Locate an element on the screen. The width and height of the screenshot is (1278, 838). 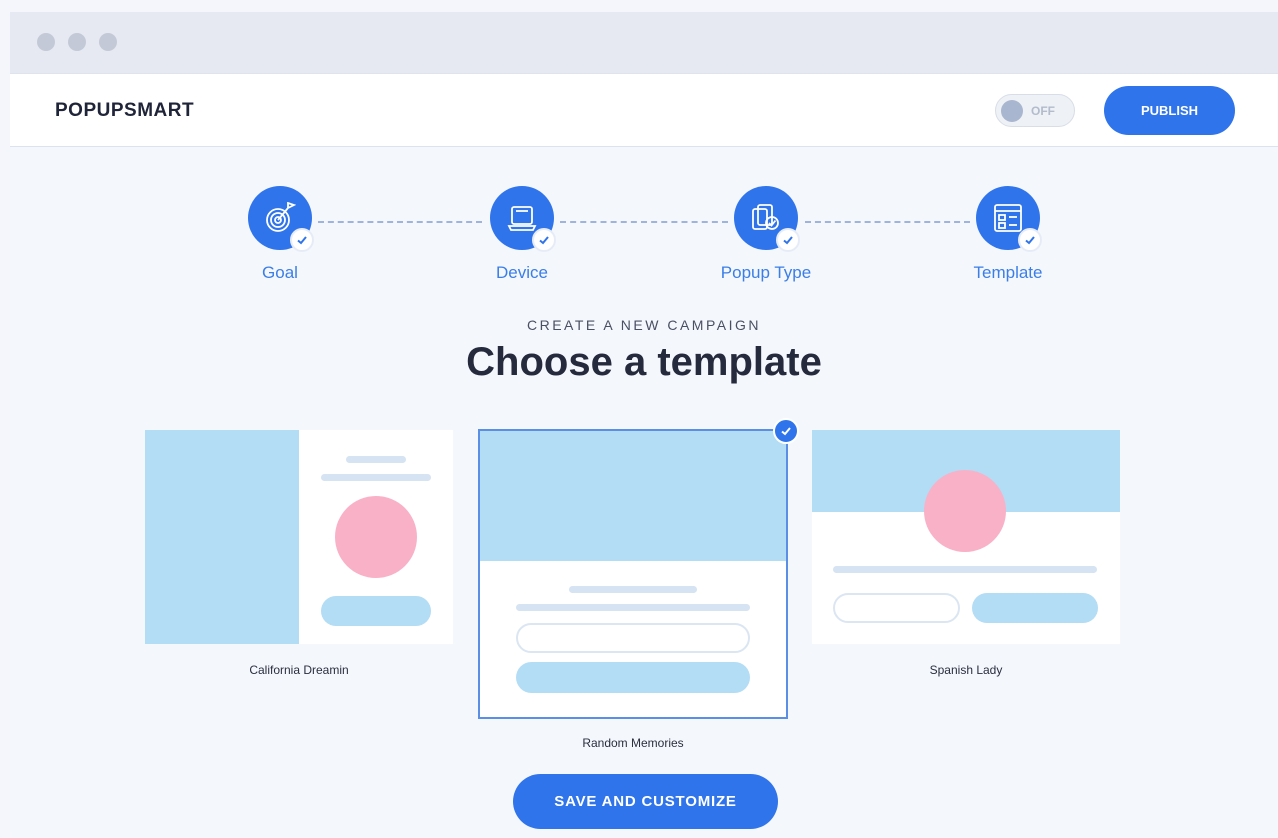
step-label-device: Device is located at coordinates (522, 273).